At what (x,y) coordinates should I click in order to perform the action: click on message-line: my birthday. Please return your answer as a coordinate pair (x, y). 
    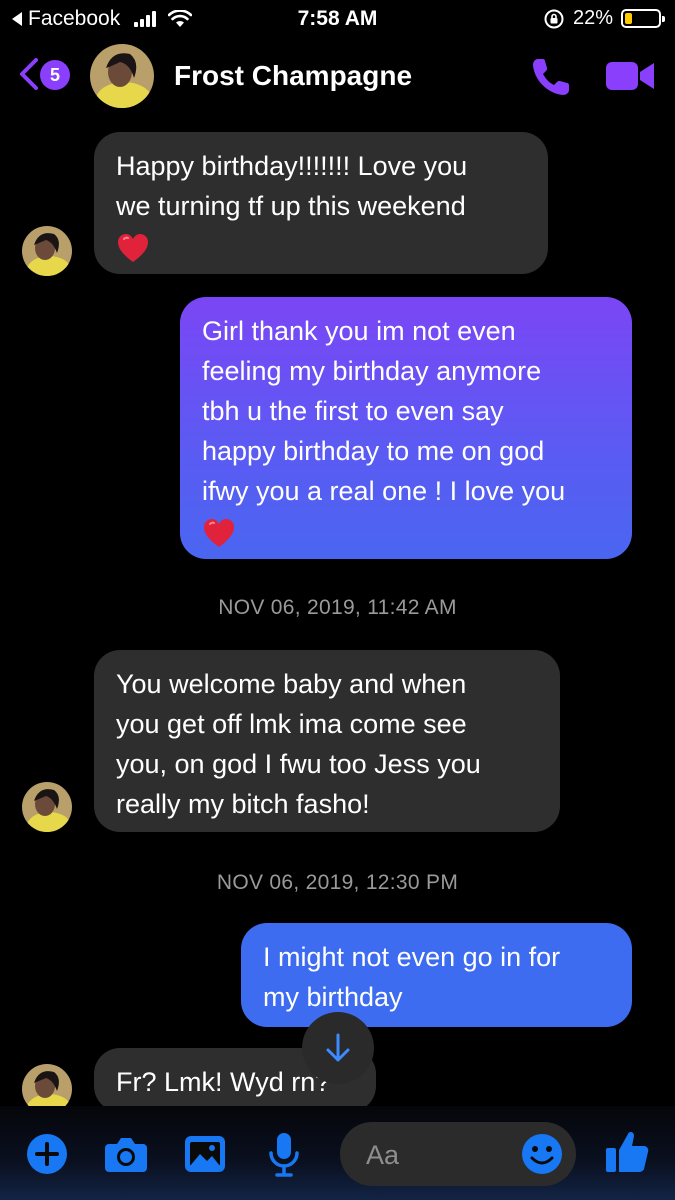
    Looking at the image, I should click on (333, 997).